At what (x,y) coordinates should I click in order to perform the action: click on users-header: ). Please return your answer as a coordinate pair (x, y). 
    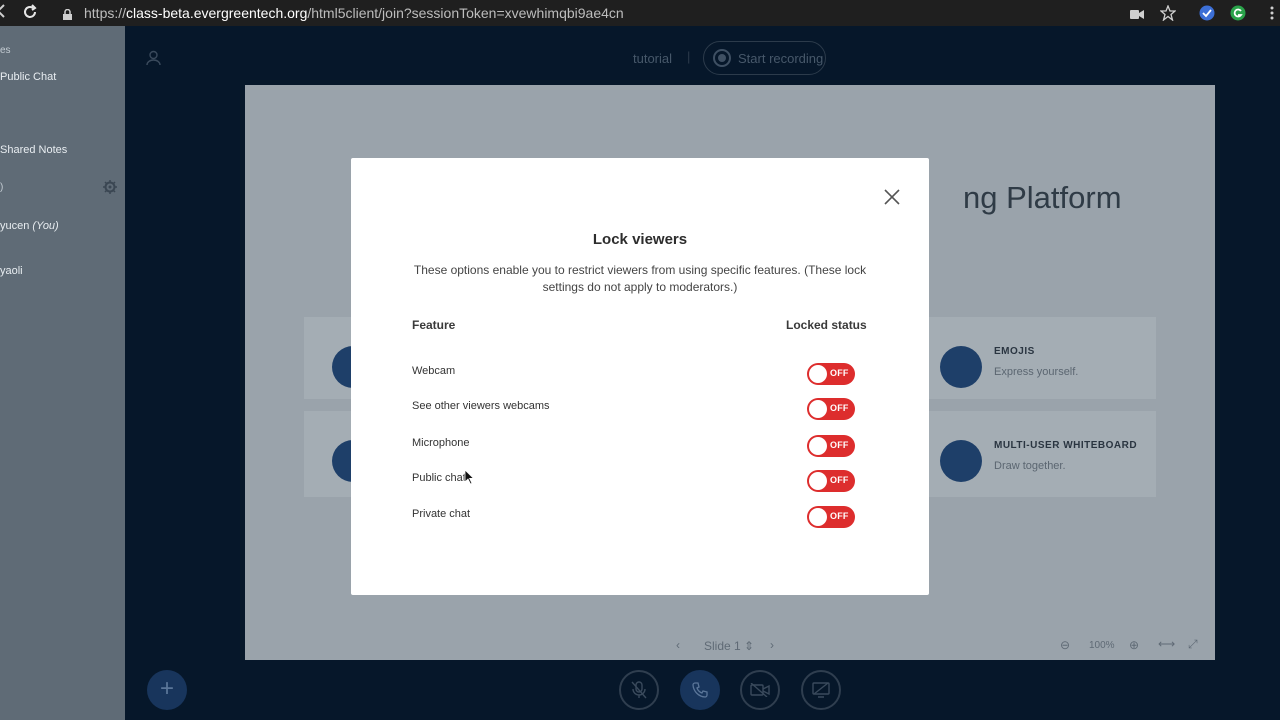
    Looking at the image, I should click on (2, 187).